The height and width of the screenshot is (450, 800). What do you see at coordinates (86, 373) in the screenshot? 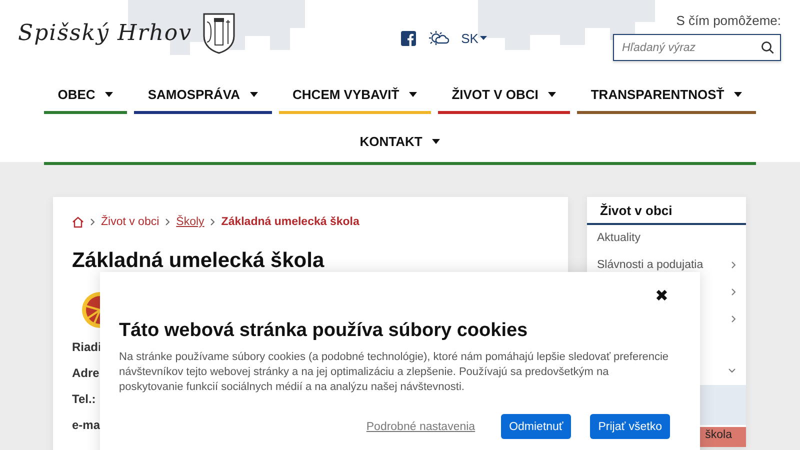
I see `detail-label: Adre` at bounding box center [86, 373].